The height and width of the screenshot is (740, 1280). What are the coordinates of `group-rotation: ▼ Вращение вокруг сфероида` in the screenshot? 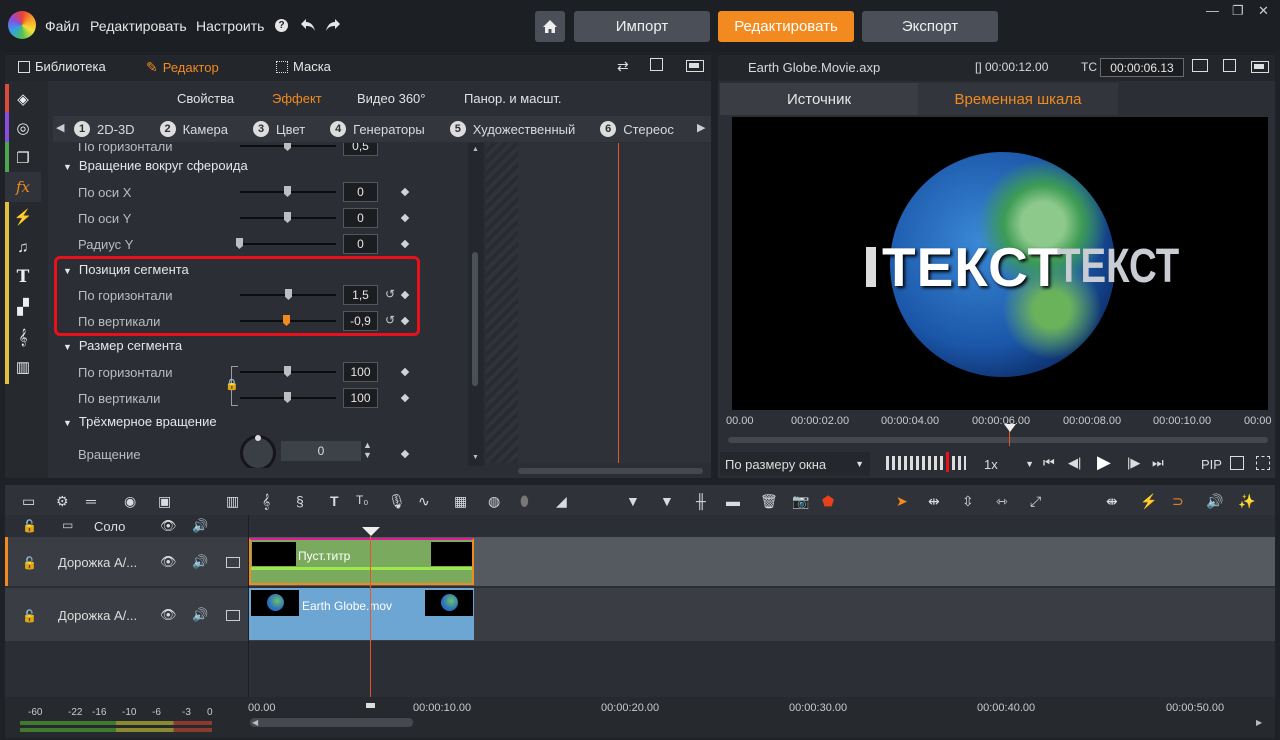 It's located at (260, 166).